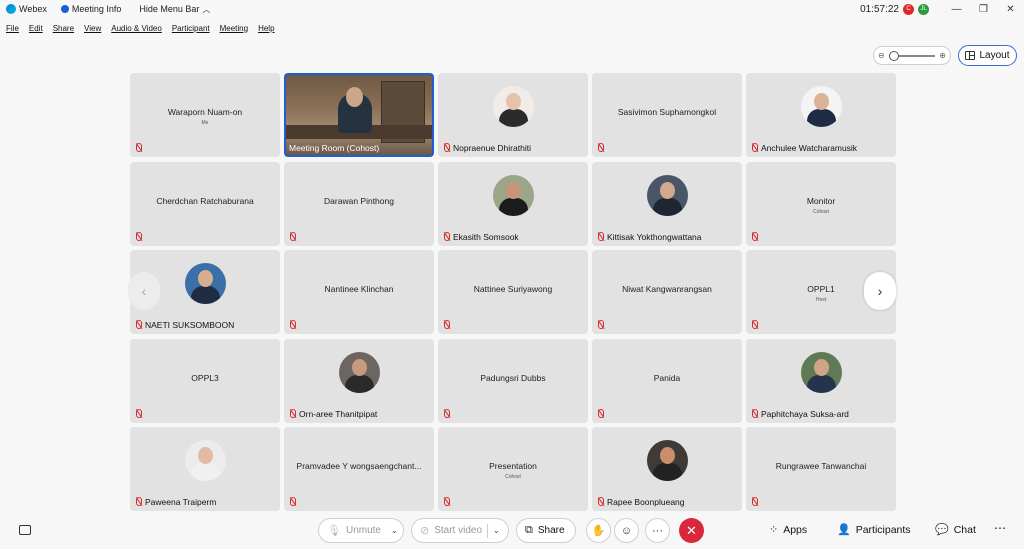 The height and width of the screenshot is (549, 1024). I want to click on participant-tile: Monitor Cohost, so click(821, 203).